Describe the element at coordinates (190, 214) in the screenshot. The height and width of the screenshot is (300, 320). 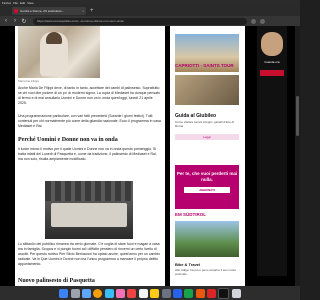
I see `sidebar-section-label: EM SÜDTIROL` at that location.